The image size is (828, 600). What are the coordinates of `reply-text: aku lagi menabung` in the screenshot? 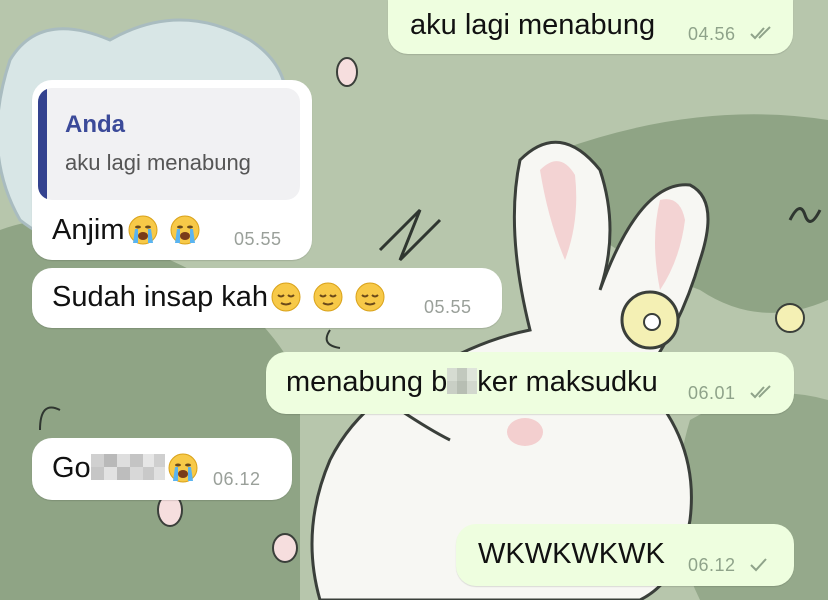 It's located at (158, 162).